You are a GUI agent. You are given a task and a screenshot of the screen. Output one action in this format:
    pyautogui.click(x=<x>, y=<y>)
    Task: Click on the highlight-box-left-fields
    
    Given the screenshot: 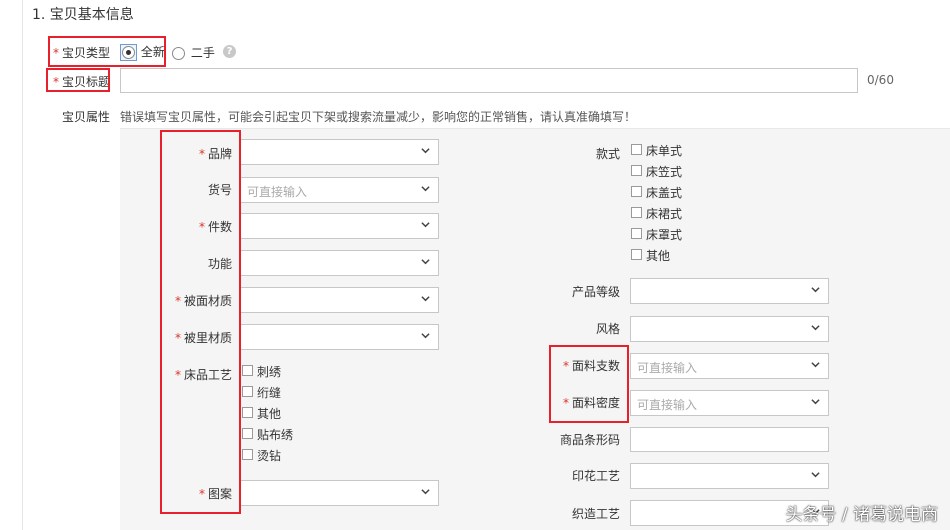 What is the action you would take?
    pyautogui.click(x=200, y=322)
    